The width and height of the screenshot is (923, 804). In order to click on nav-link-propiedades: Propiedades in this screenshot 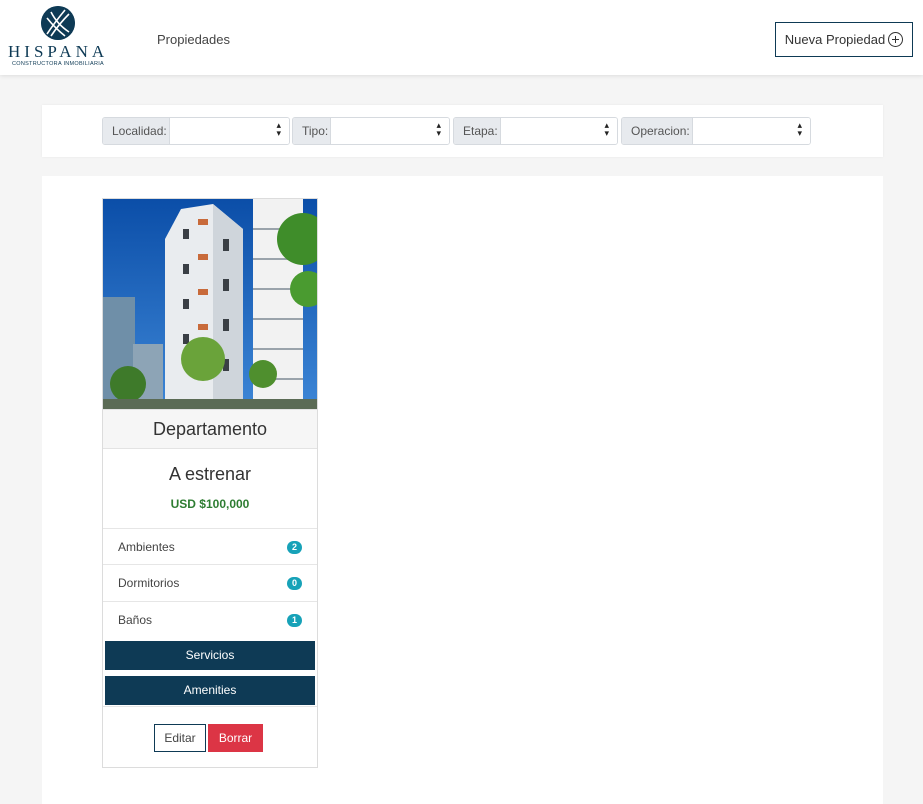, I will do `click(193, 39)`.